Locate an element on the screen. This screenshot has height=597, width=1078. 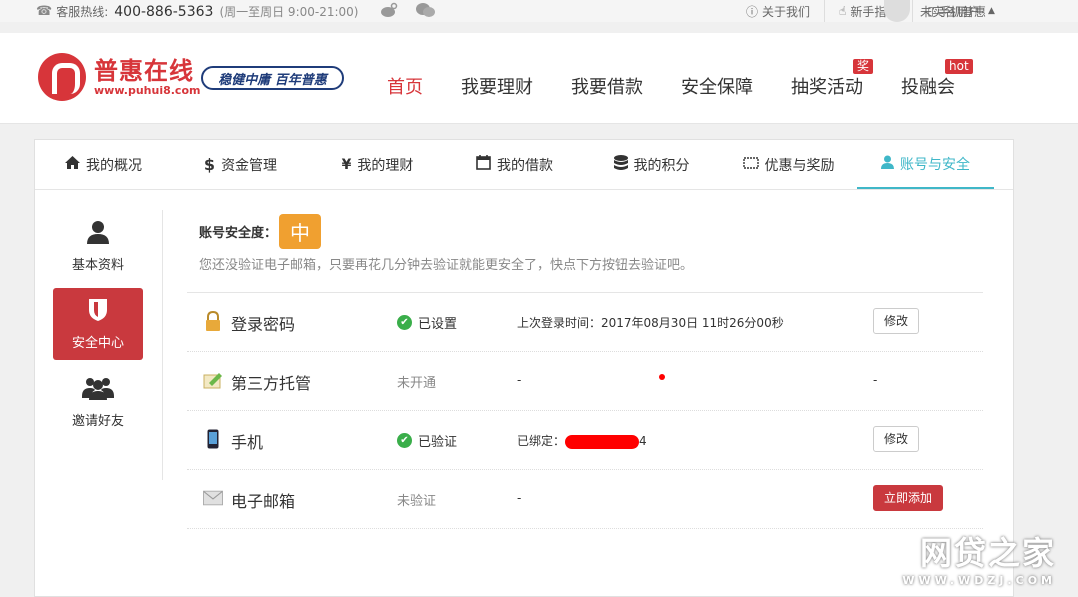
row-detail: 上次登录时间：2017年08月30日 11时26分00秒 is located at coordinates (650, 323).